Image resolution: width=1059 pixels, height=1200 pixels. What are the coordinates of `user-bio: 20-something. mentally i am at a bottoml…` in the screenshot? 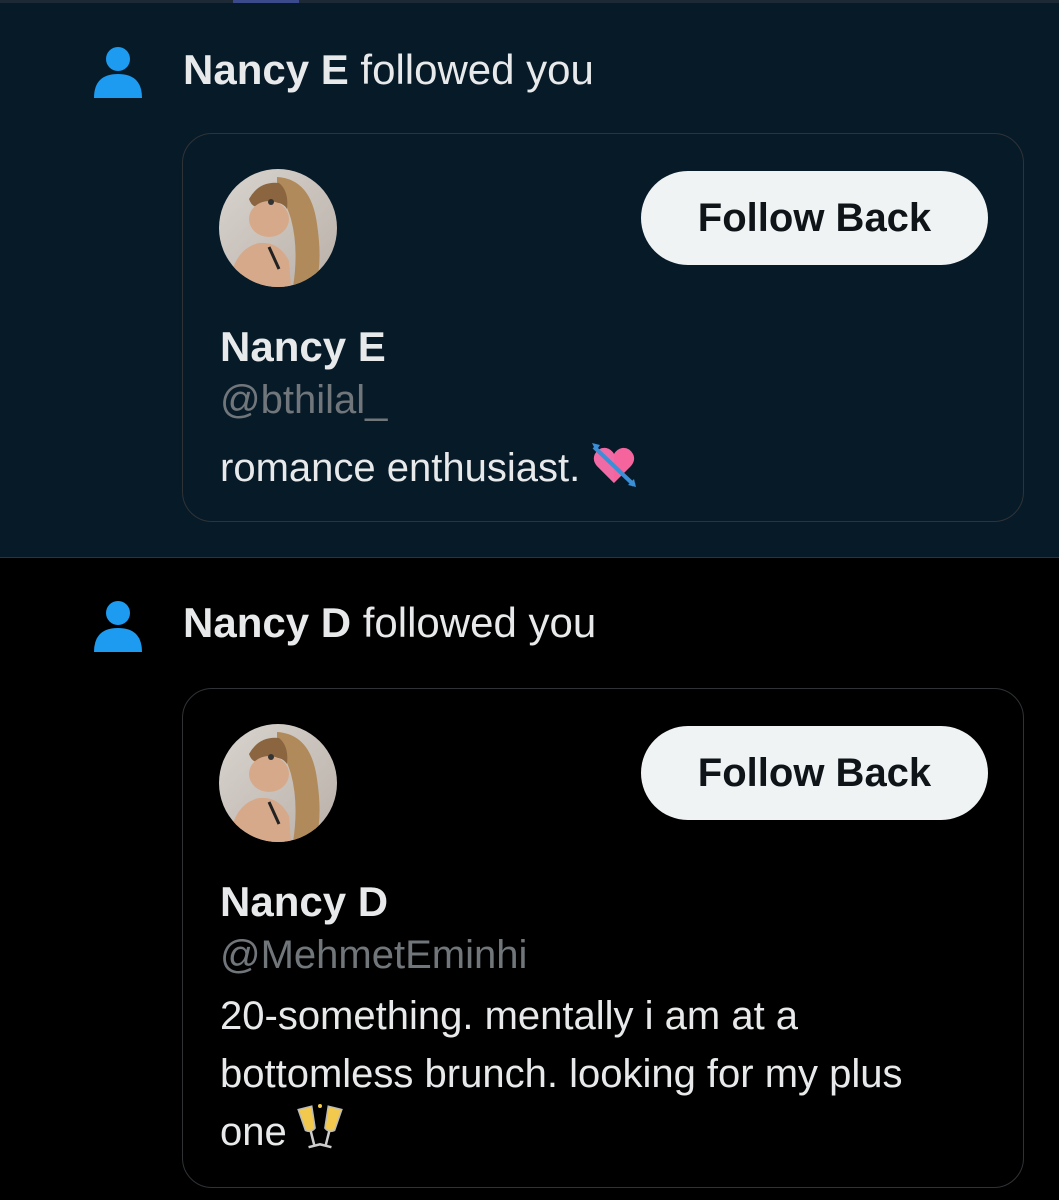 It's located at (600, 1078).